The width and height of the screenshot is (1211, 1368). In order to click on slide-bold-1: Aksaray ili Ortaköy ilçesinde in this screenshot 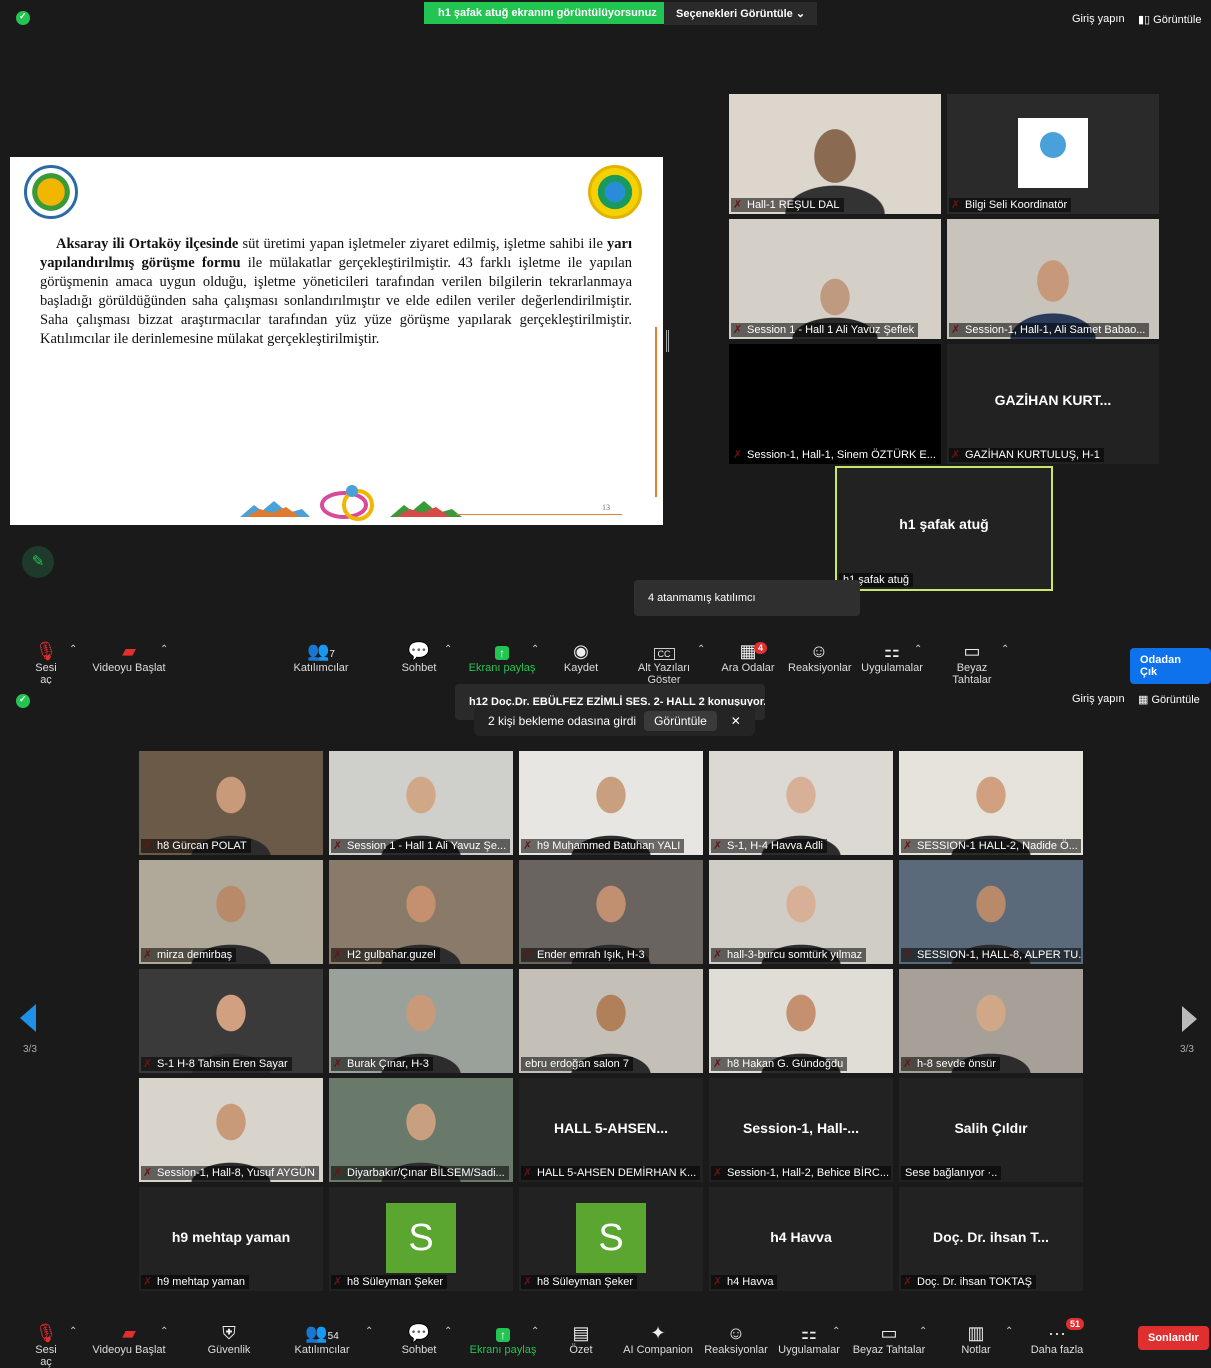, I will do `click(147, 244)`.